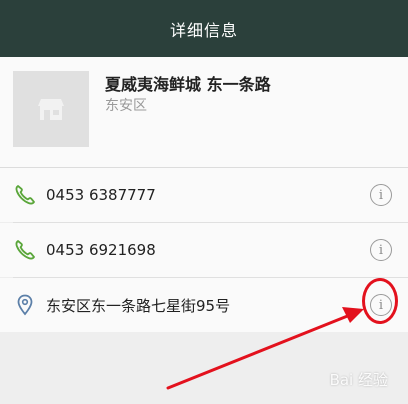  I want to click on annotation-arrow, so click(265, 348).